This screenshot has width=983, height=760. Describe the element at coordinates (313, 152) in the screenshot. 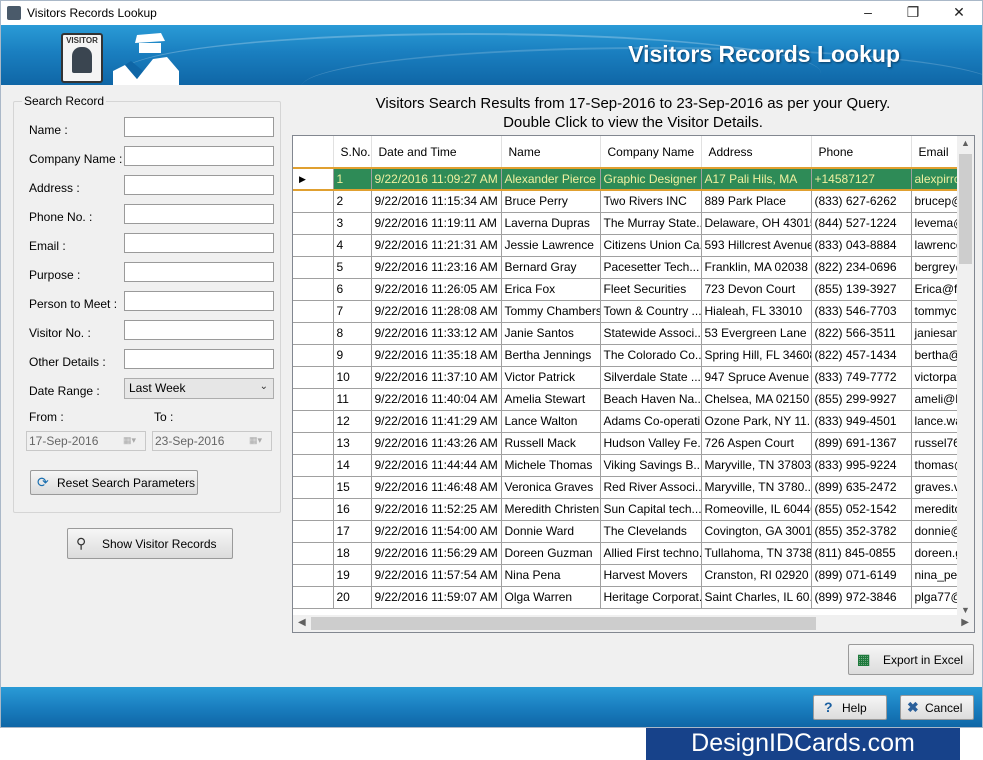

I see `row-header-corner` at that location.